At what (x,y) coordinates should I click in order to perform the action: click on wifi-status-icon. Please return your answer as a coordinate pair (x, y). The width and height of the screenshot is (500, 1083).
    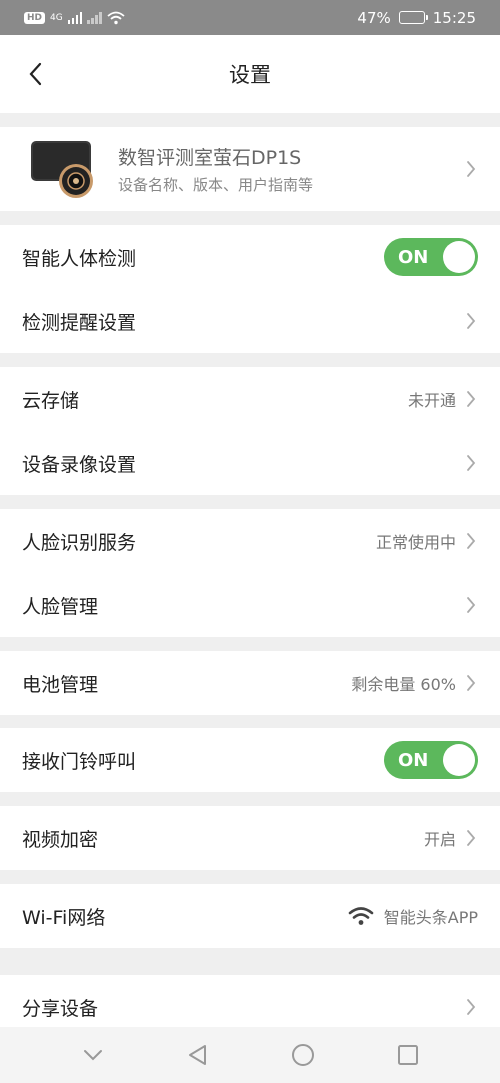
    Looking at the image, I should click on (116, 17).